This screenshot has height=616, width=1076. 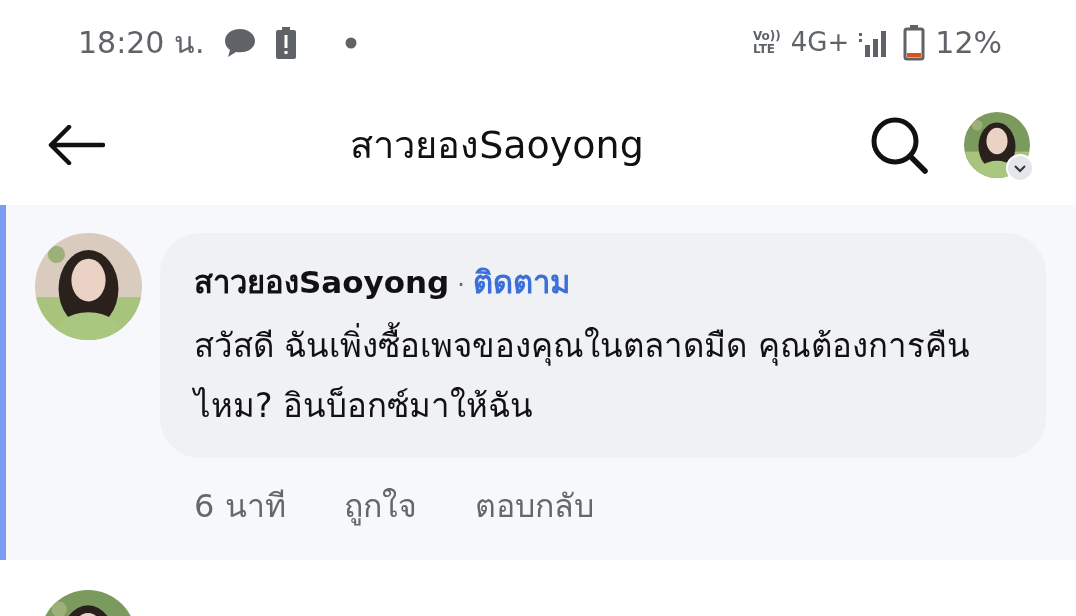 I want to click on dot-icon, so click(x=350, y=42).